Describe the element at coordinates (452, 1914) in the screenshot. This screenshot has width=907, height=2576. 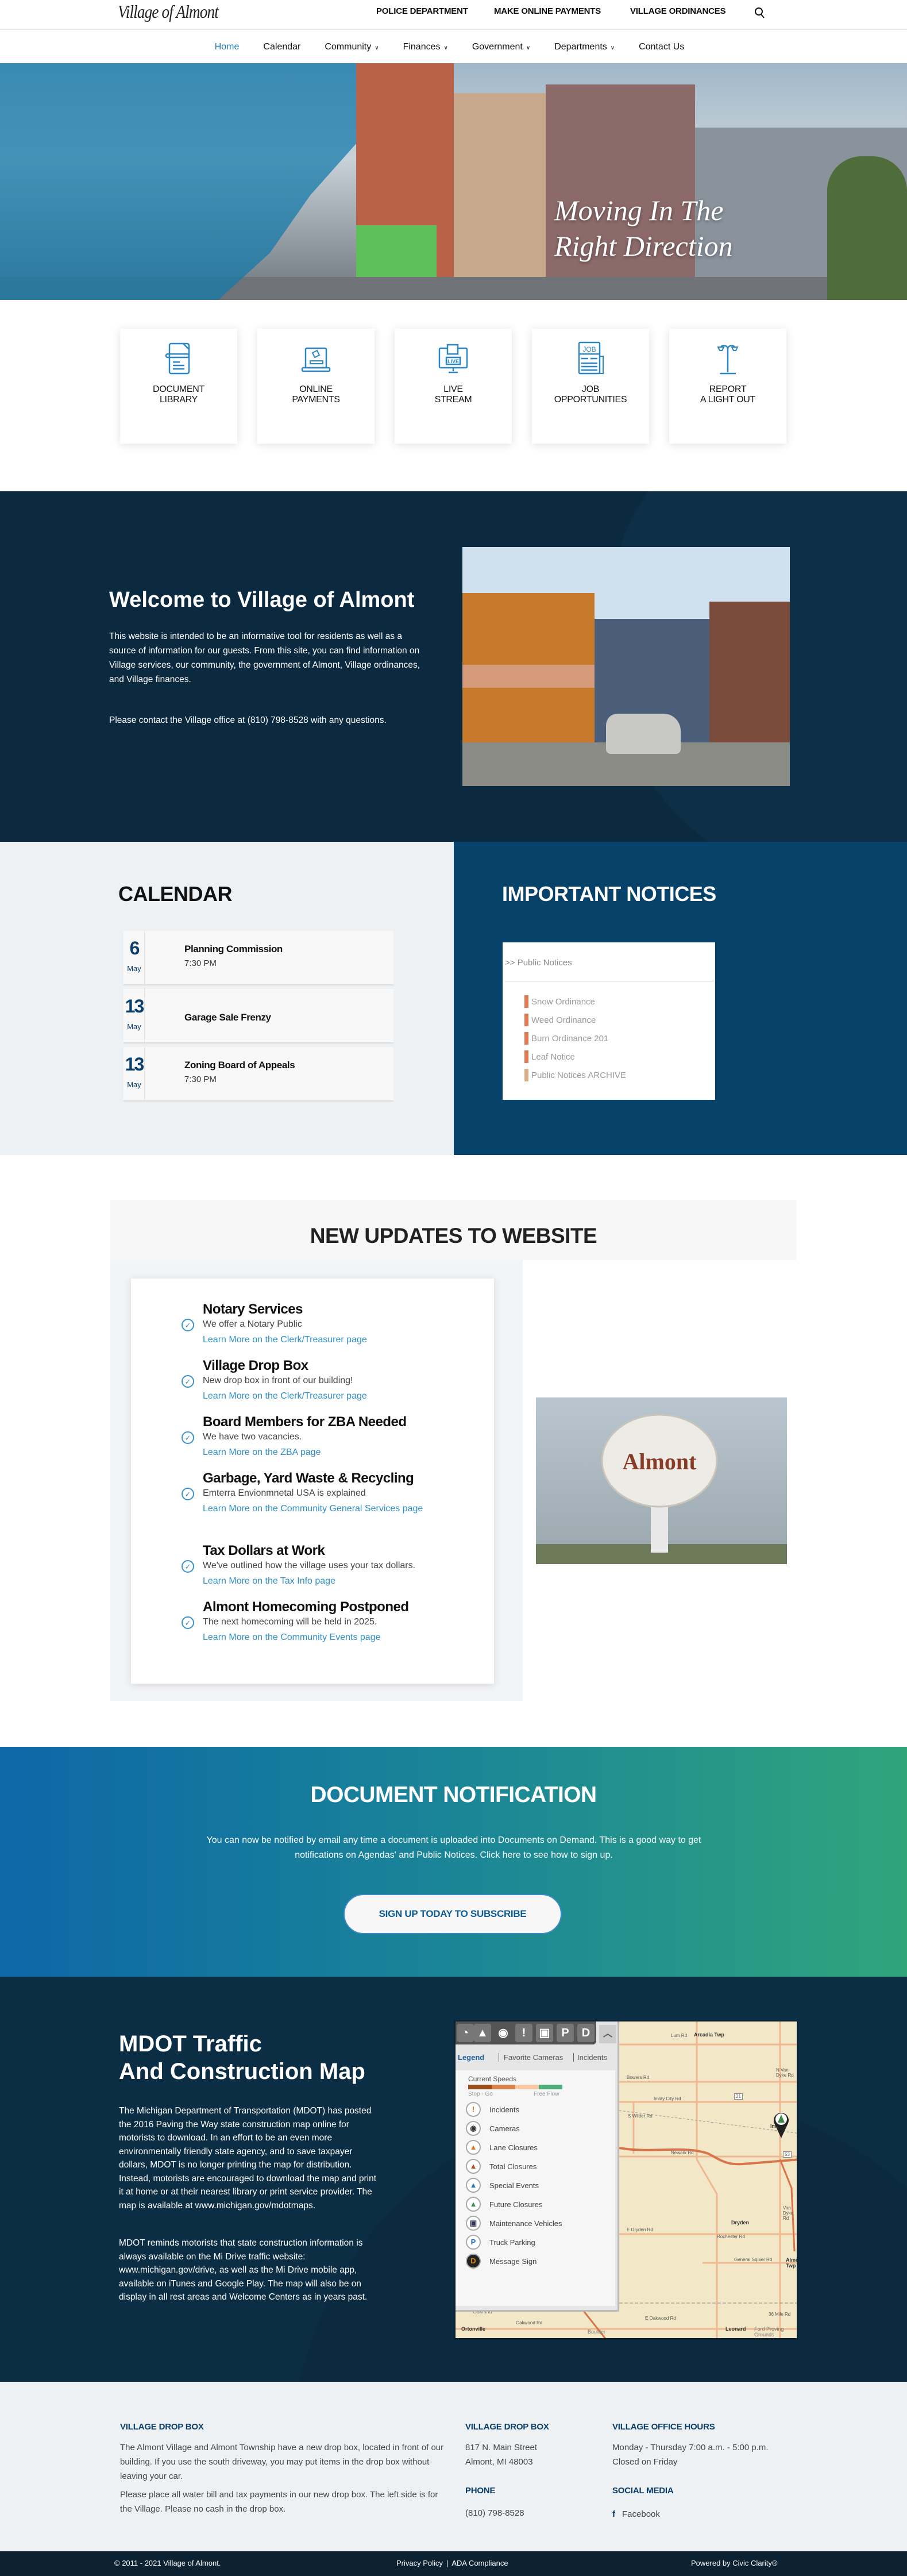
I see `subscribe-button: SIGN UP TODAY TO SUBSCRIBE` at that location.